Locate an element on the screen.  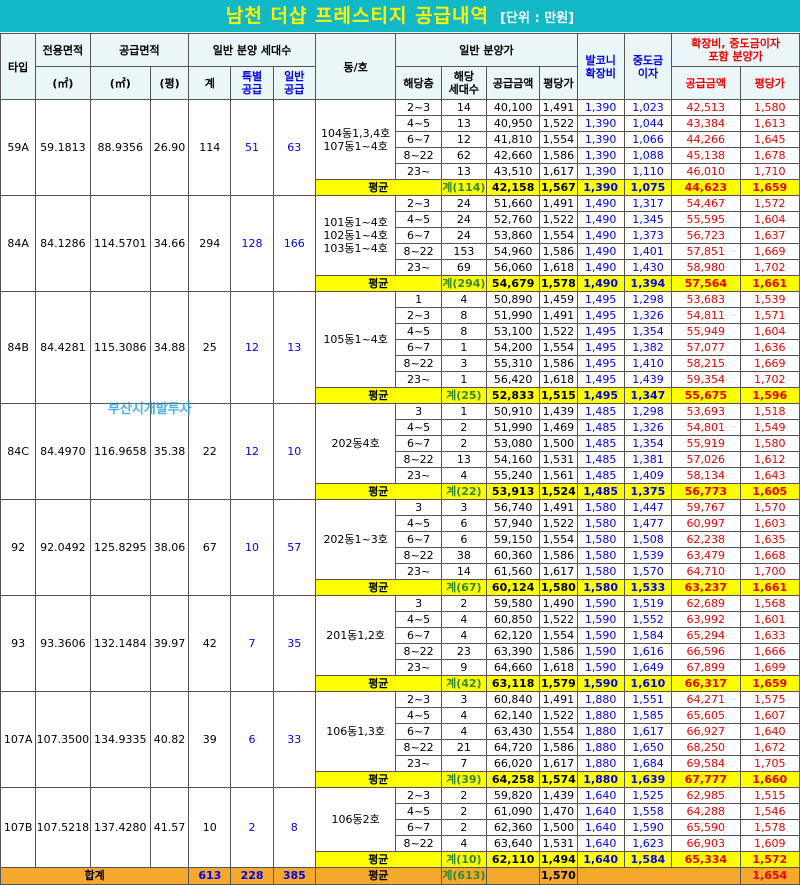
incl-amount-cell: 43,384 is located at coordinates (706, 123).